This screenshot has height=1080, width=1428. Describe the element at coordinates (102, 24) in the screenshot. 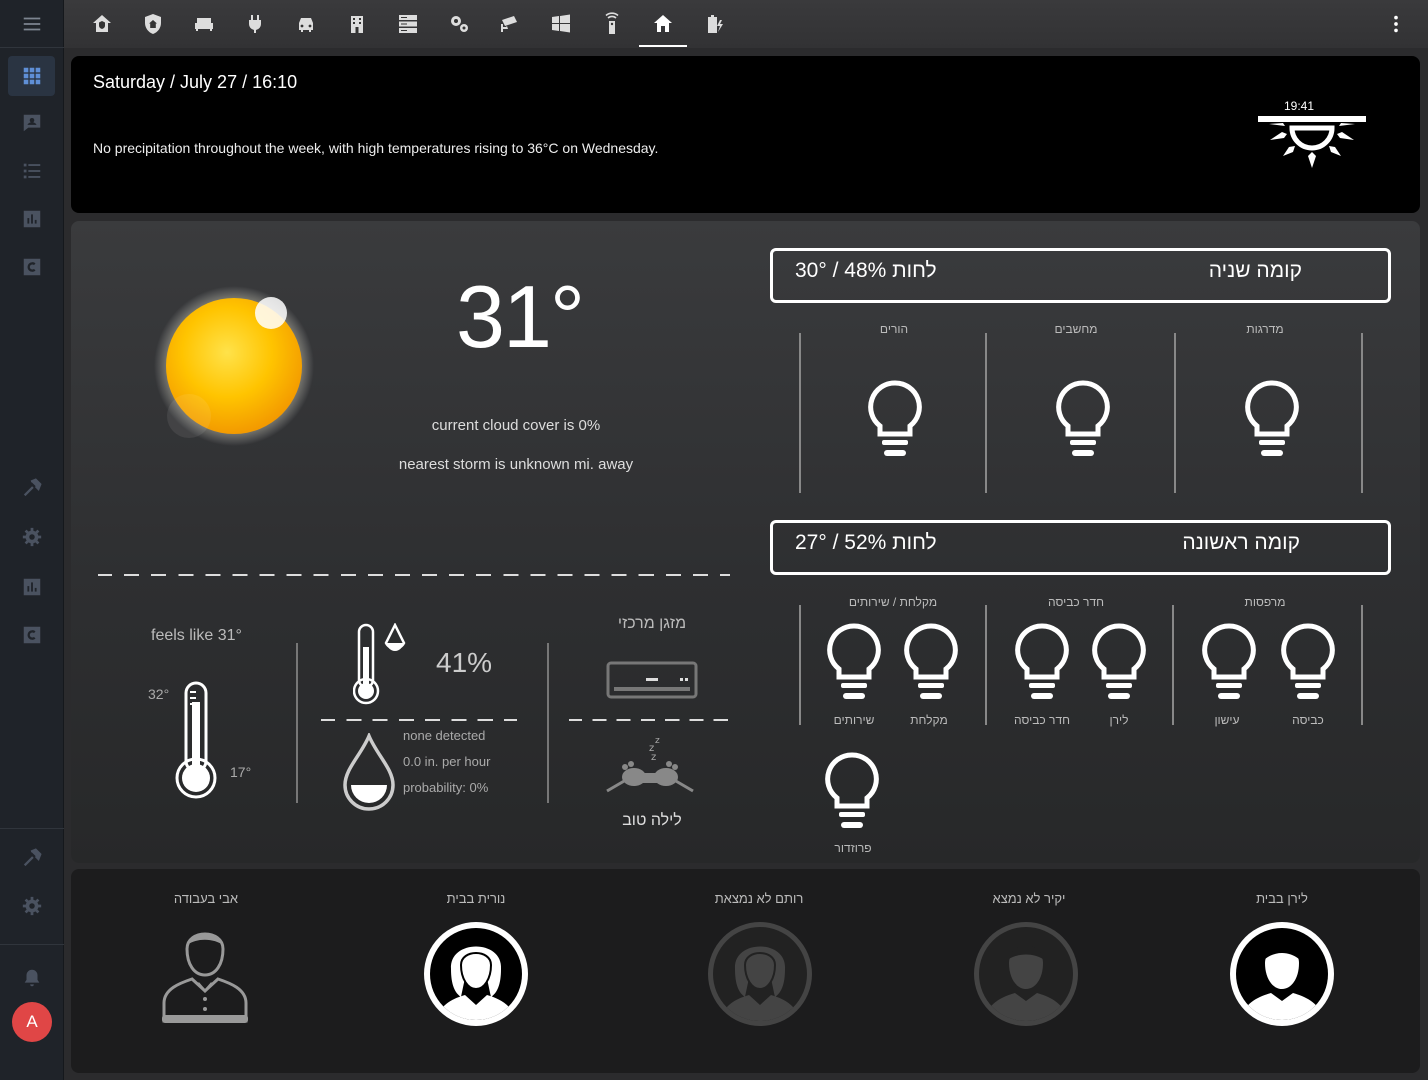

I see `tab-home-security` at that location.